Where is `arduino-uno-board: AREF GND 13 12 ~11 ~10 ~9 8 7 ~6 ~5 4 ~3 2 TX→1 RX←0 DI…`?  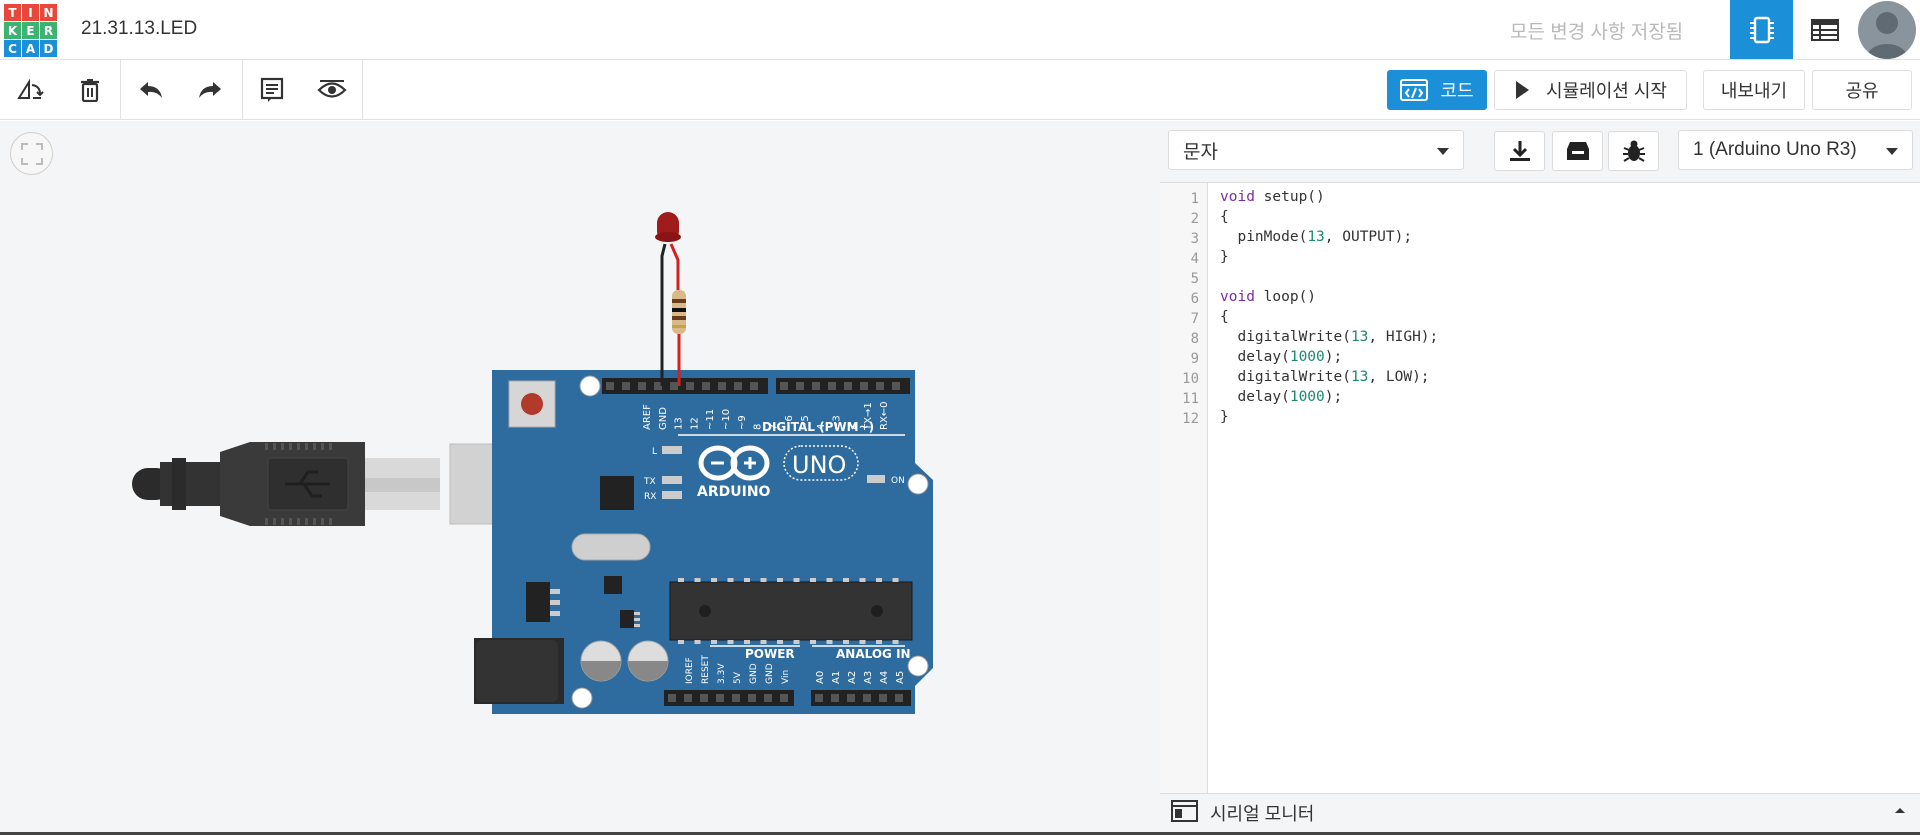 arduino-uno-board: AREF GND 13 12 ~11 ~10 ~9 8 7 ~6 ~5 4 ~3 2 TX→1 RX←0 DI… is located at coordinates (703, 542).